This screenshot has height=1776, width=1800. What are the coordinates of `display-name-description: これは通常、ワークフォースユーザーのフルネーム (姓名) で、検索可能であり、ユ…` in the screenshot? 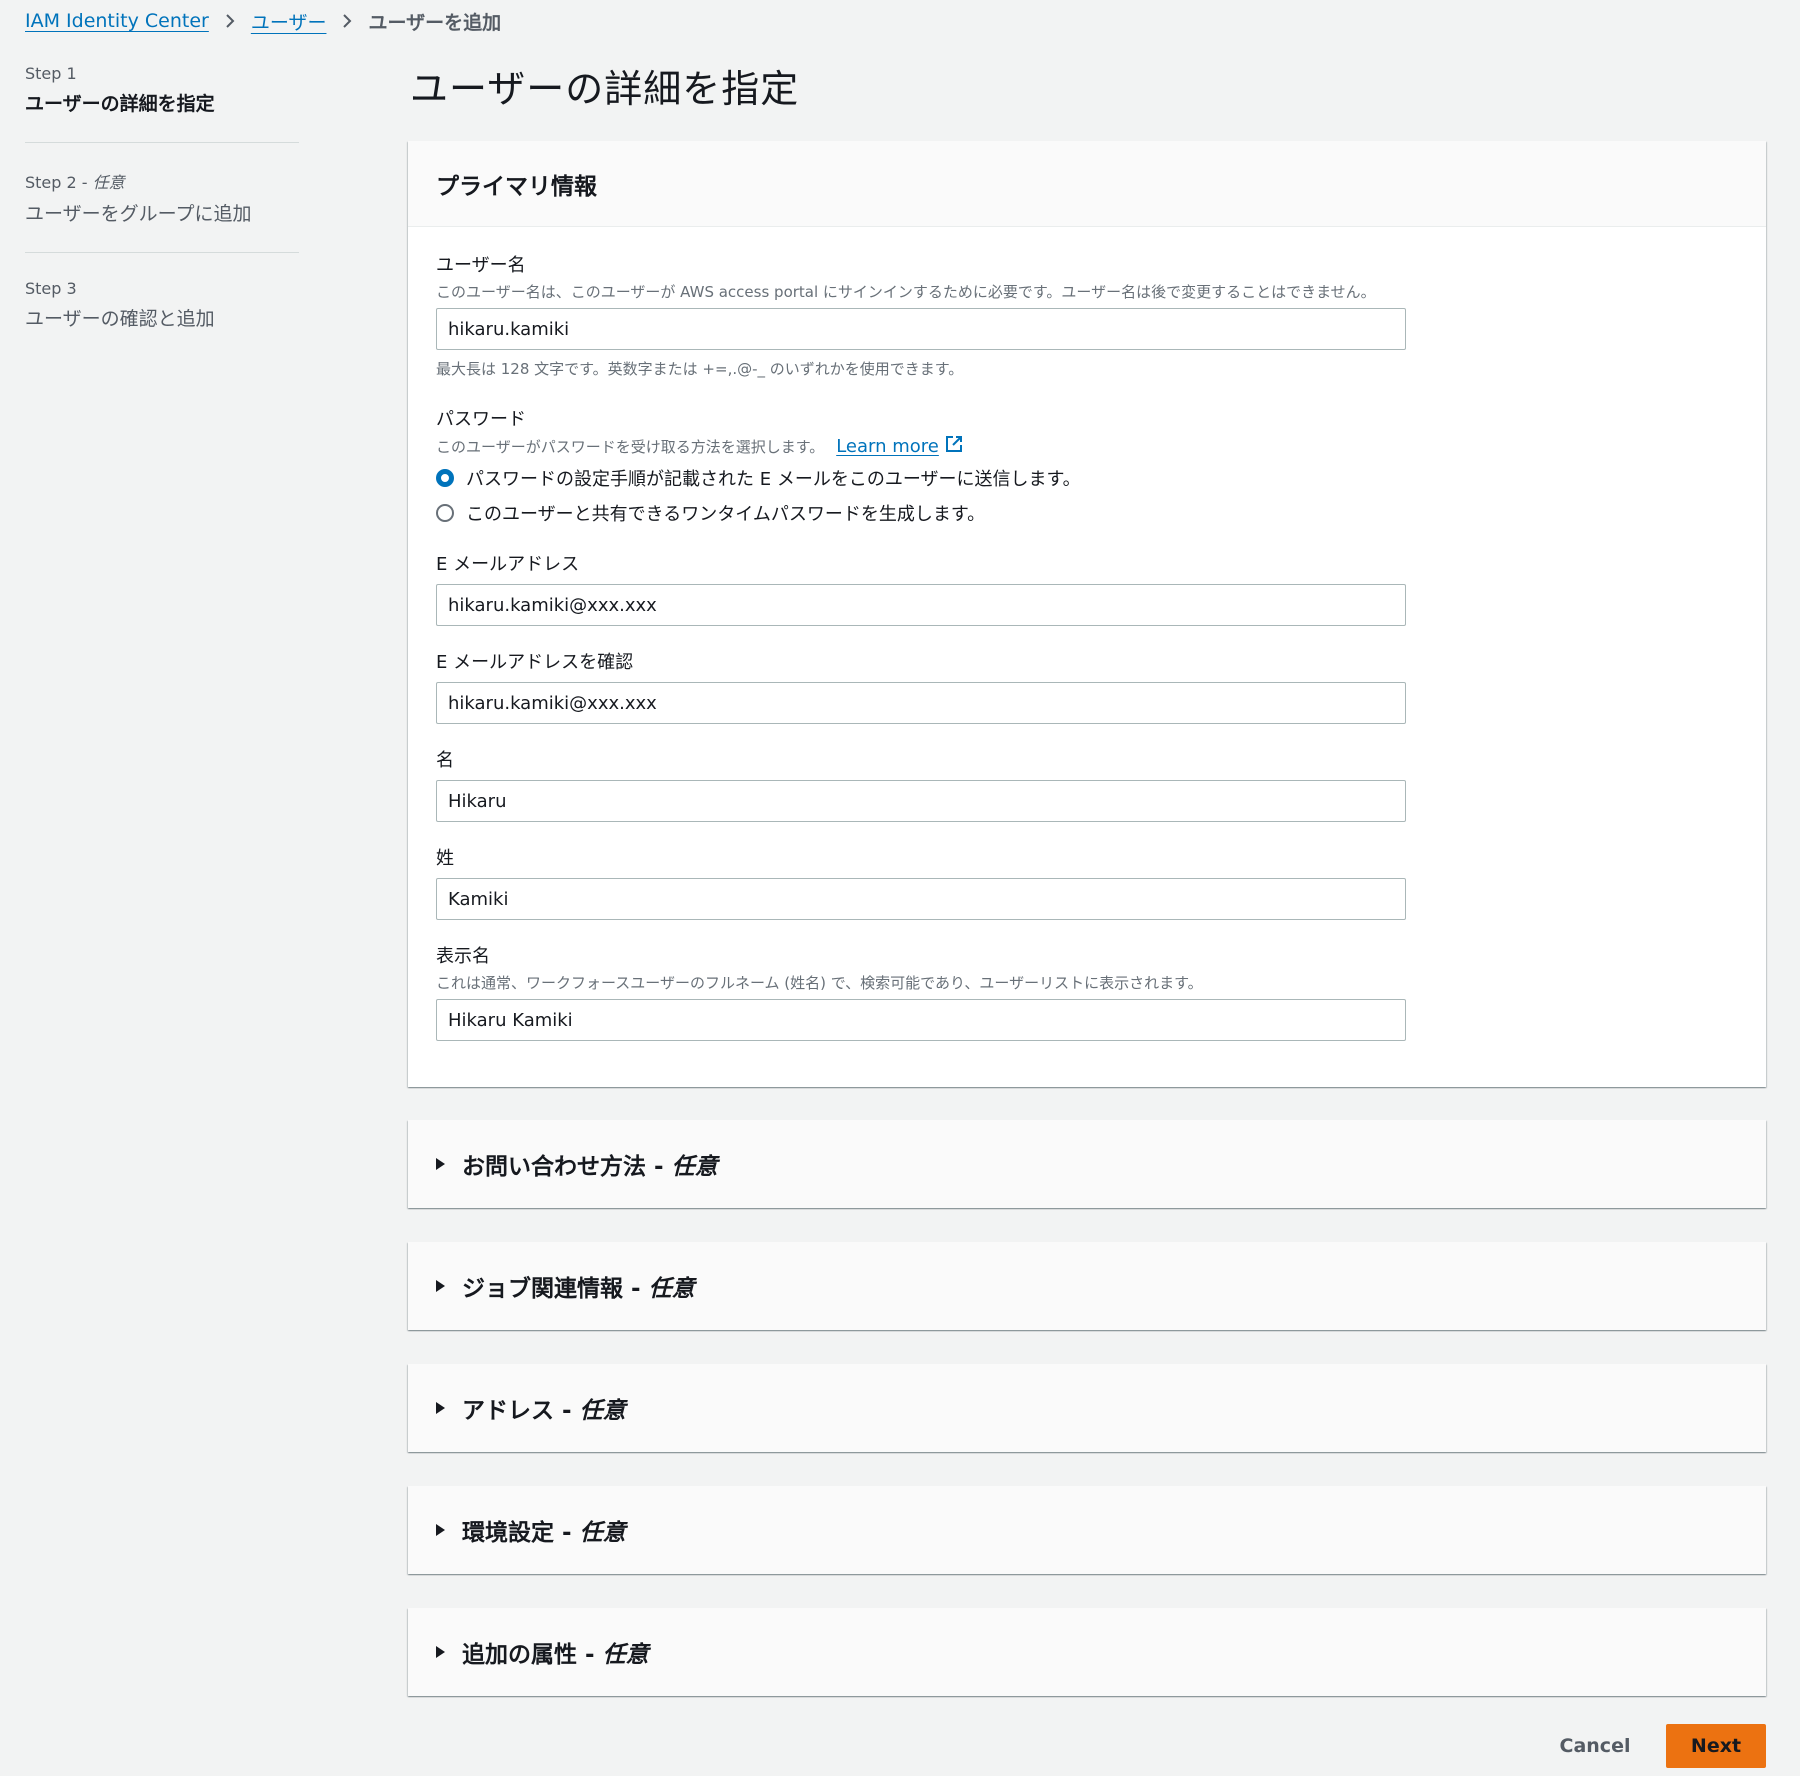 It's located at (819, 983).